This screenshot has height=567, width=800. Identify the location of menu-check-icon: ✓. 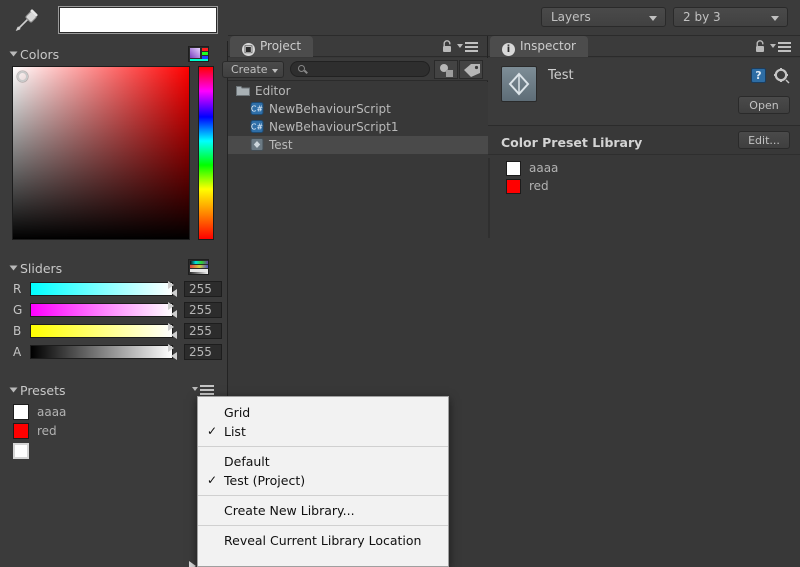
(212, 480).